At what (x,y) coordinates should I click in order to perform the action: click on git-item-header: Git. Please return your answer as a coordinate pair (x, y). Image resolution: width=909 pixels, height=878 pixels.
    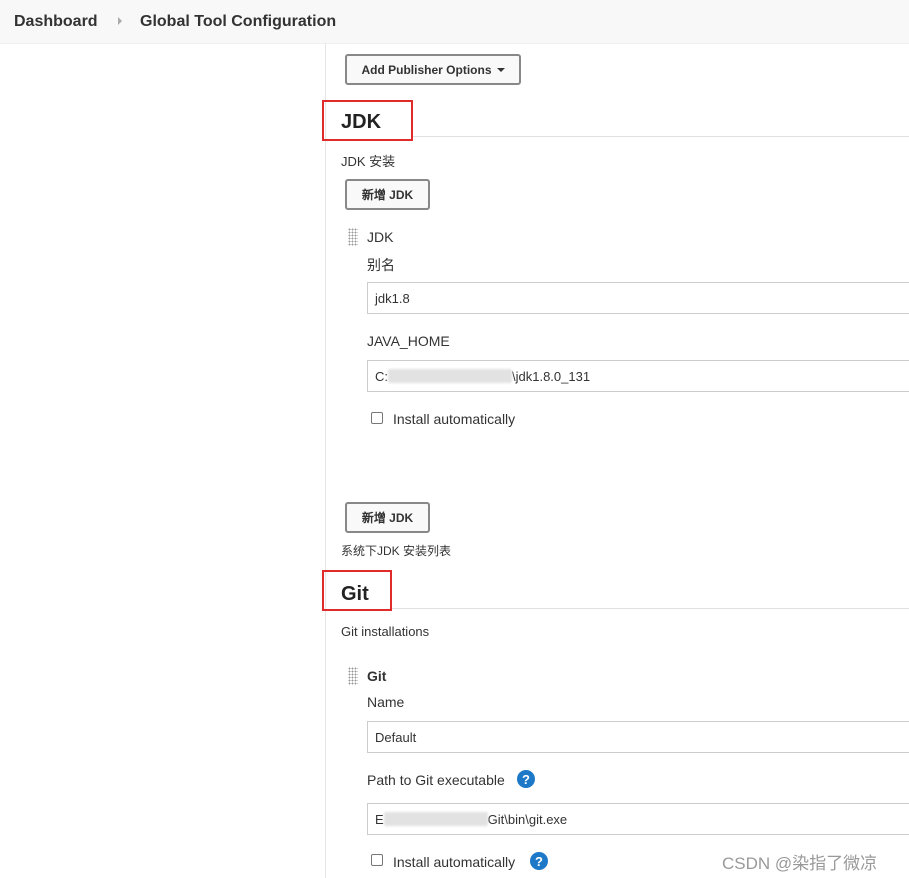
    Looking at the image, I should click on (377, 676).